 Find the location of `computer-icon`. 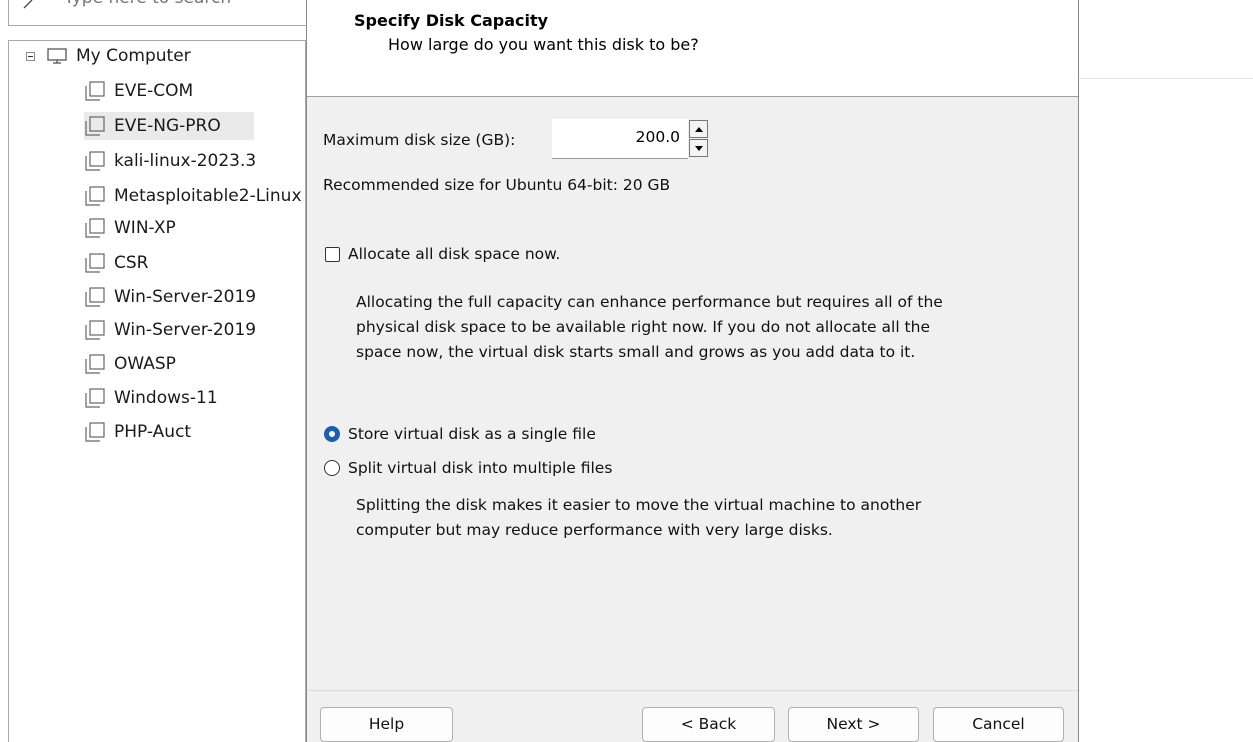

computer-icon is located at coordinates (57, 56).